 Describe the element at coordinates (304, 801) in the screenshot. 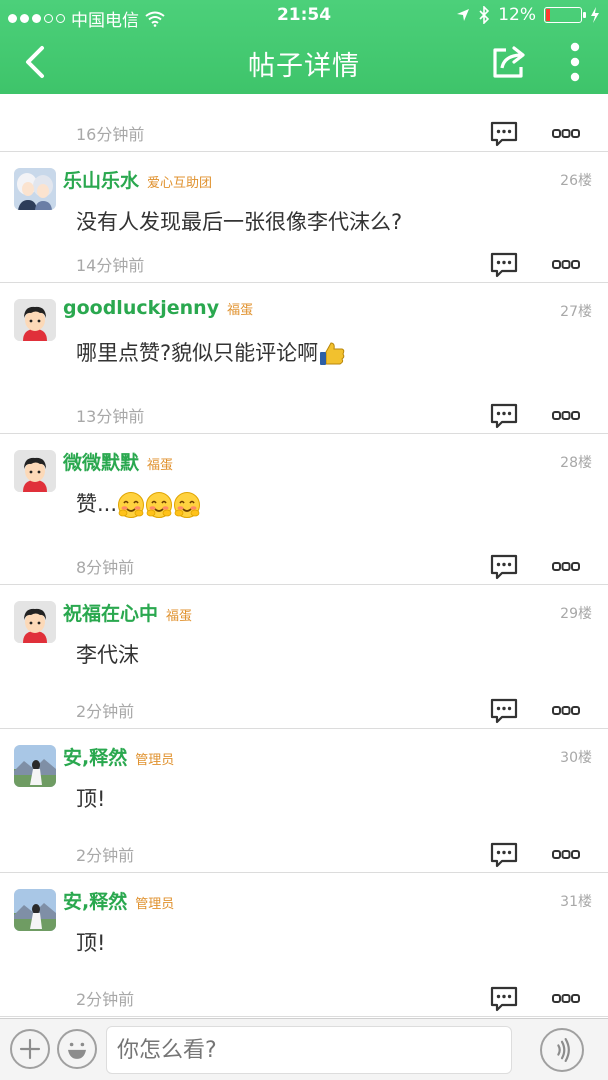

I see `post-item: 安,释然 管理员 30楼 顶! 2分钟前` at that location.